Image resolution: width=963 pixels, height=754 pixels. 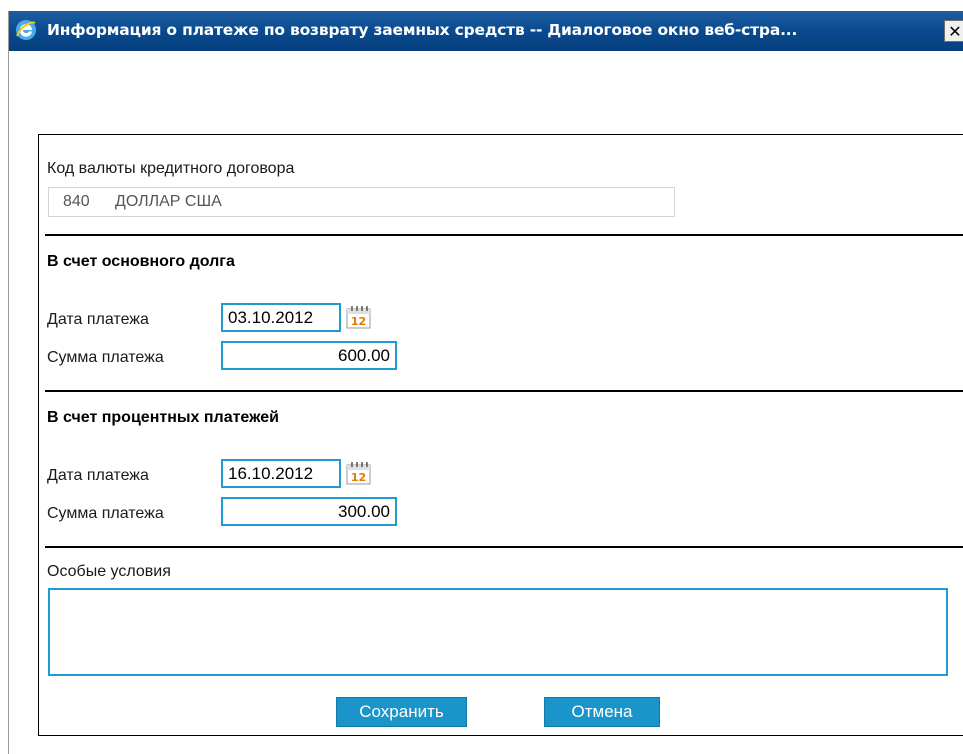 What do you see at coordinates (26, 30) in the screenshot?
I see `ie-icon` at bounding box center [26, 30].